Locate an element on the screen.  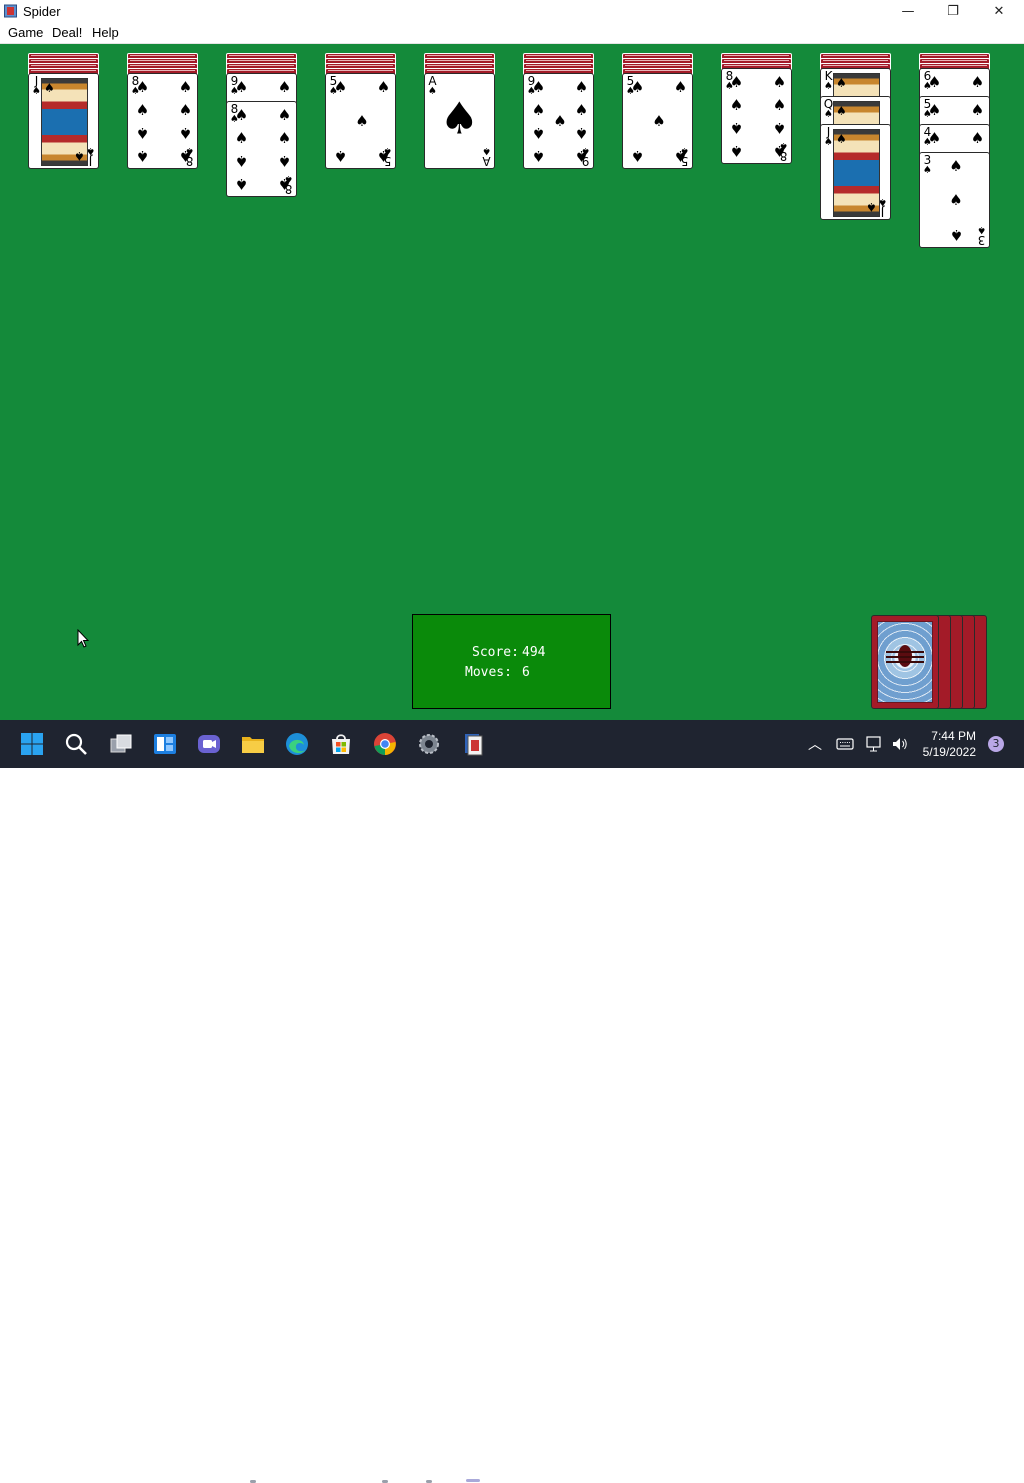
moves-label: Moves: is located at coordinates (488, 672).